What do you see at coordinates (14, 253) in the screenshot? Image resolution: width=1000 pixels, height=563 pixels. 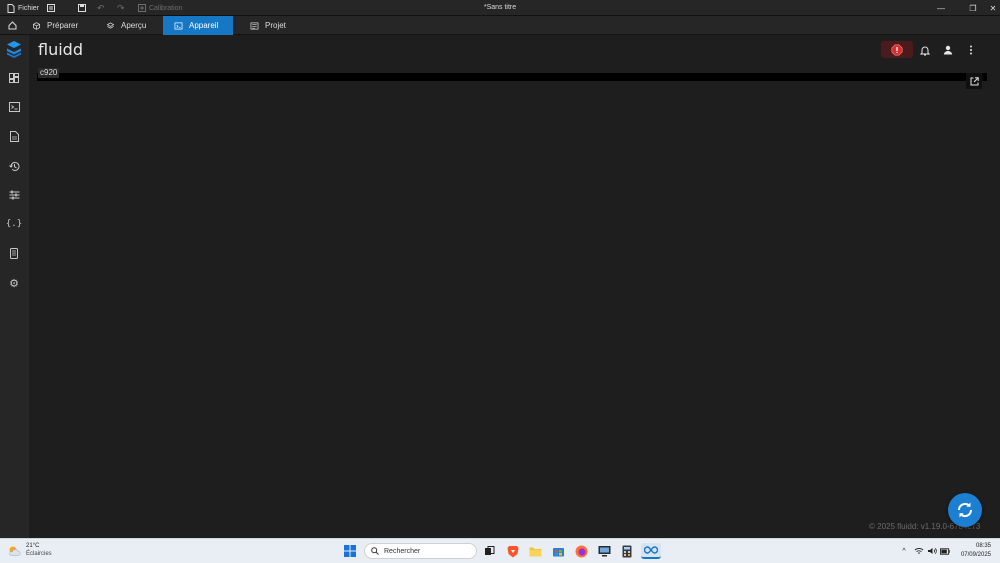 I see `system-icon` at bounding box center [14, 253].